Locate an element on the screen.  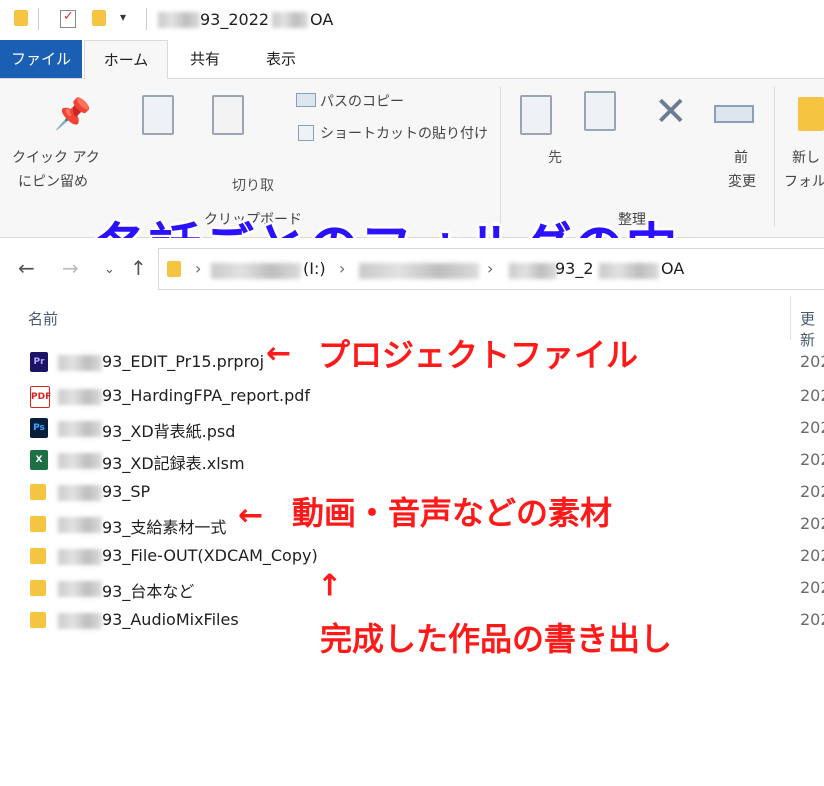
file-name: 93_AudioMixFiles is located at coordinates (170, 619).